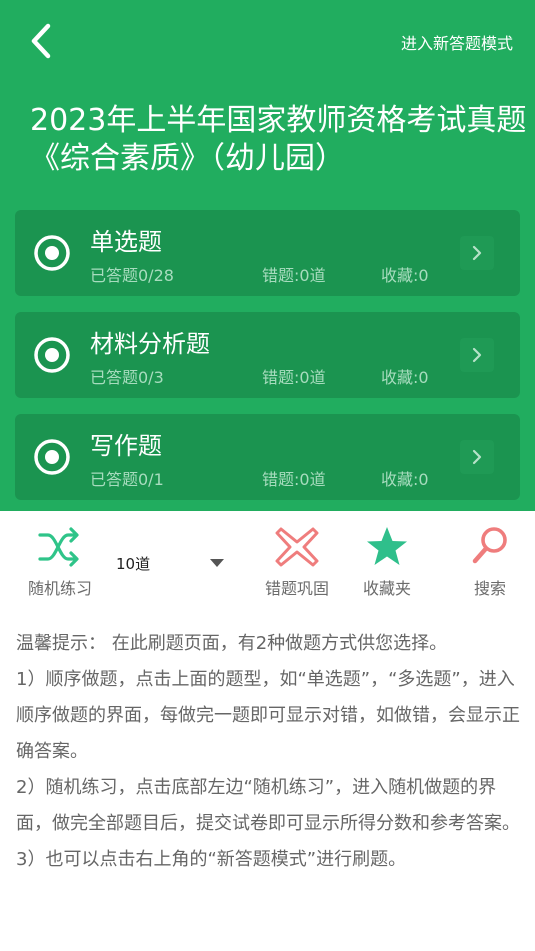  I want to click on favorites-label: 收藏夹, so click(386, 588).